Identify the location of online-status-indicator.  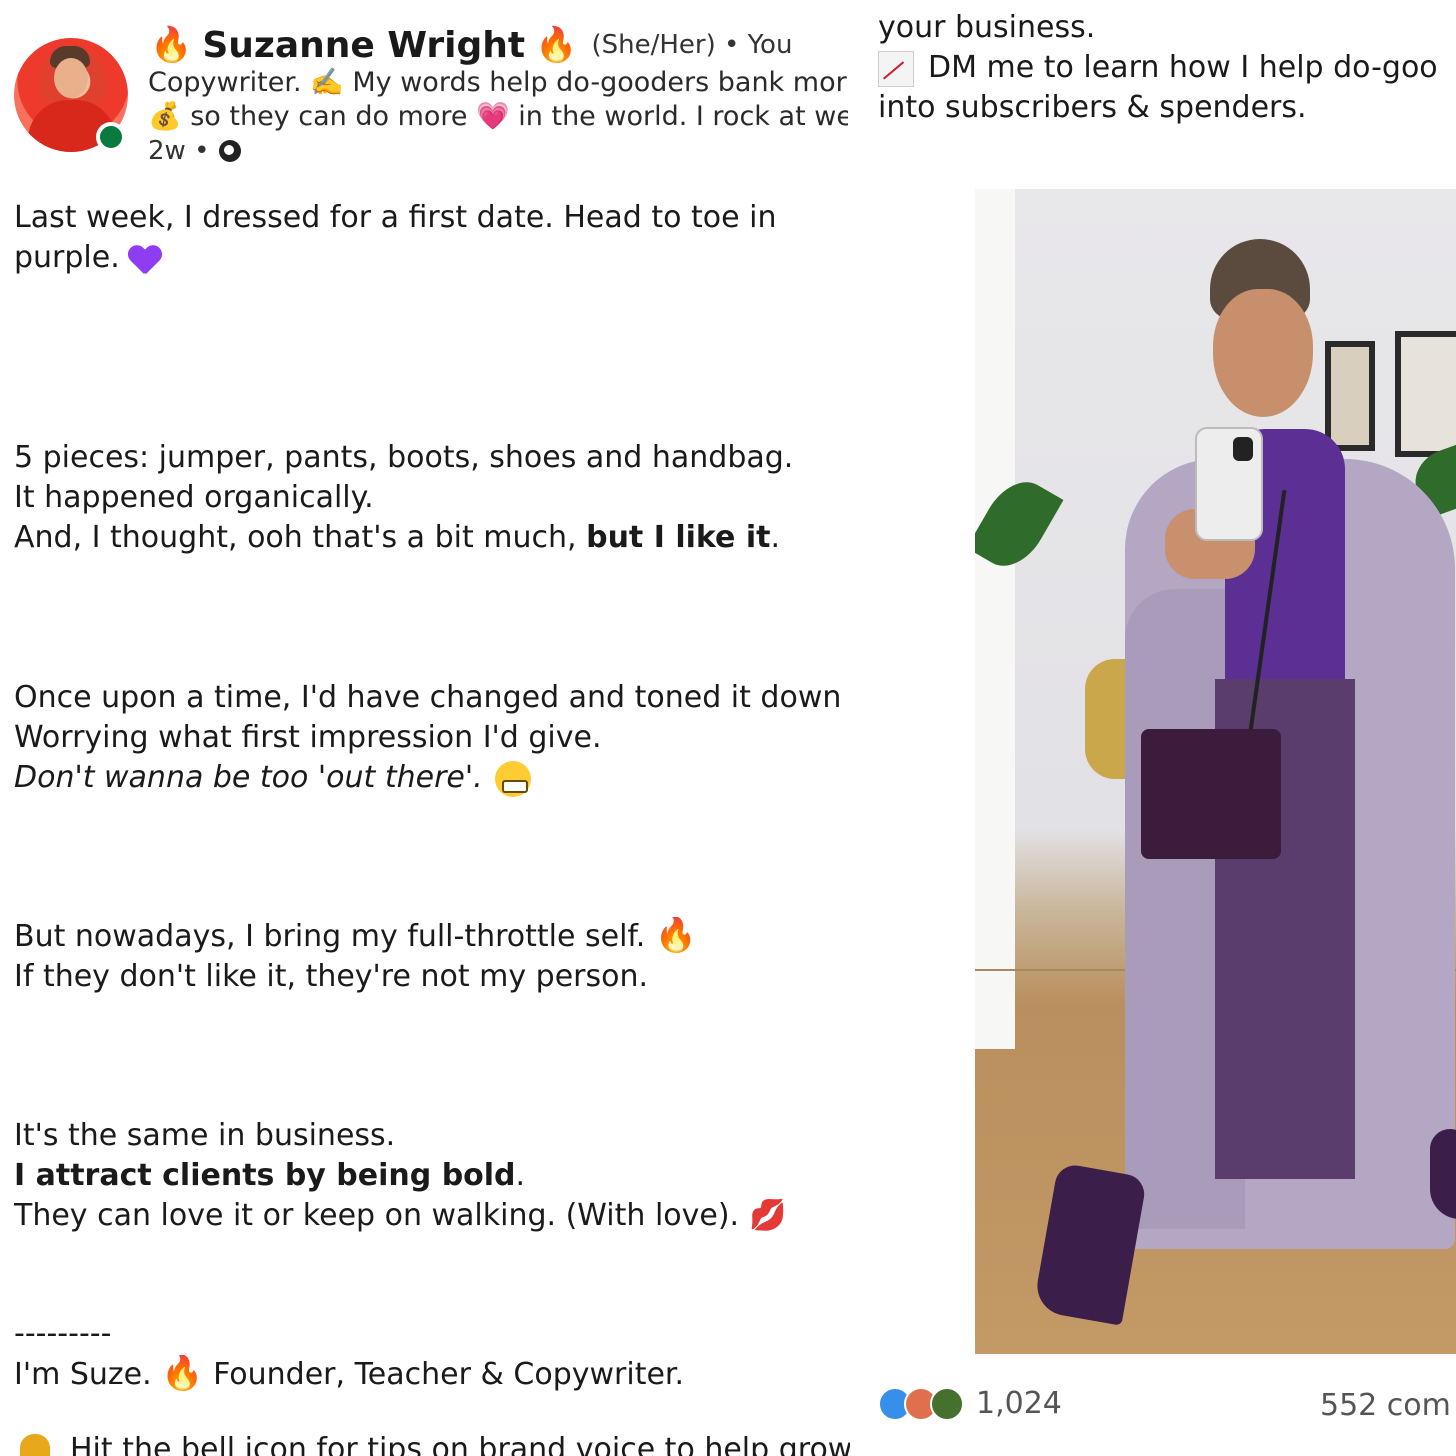
(111, 137).